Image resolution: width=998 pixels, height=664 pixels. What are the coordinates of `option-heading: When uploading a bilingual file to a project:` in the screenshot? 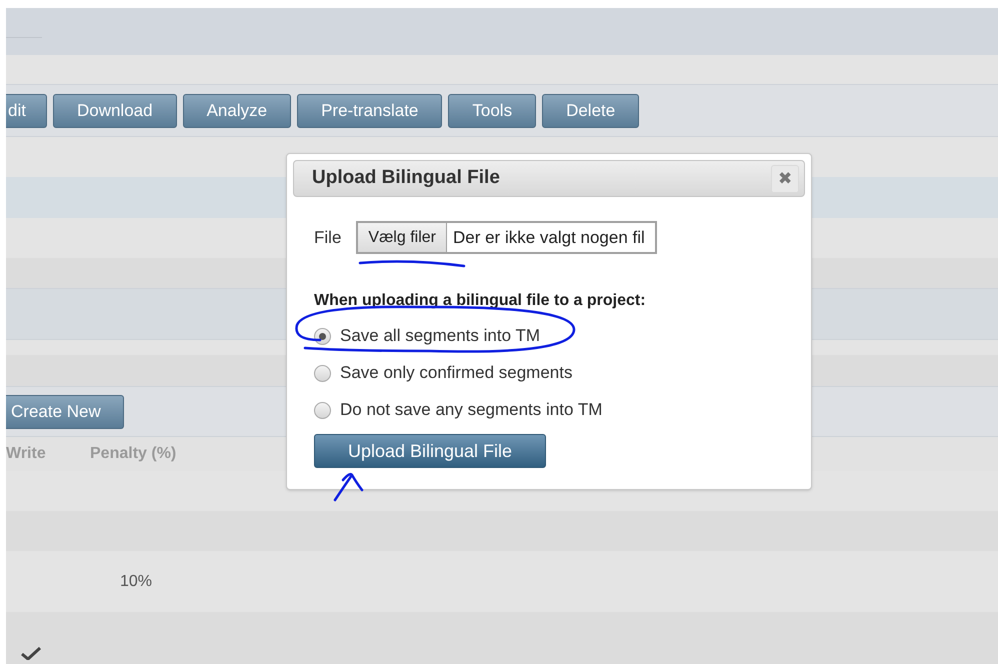 It's located at (480, 301).